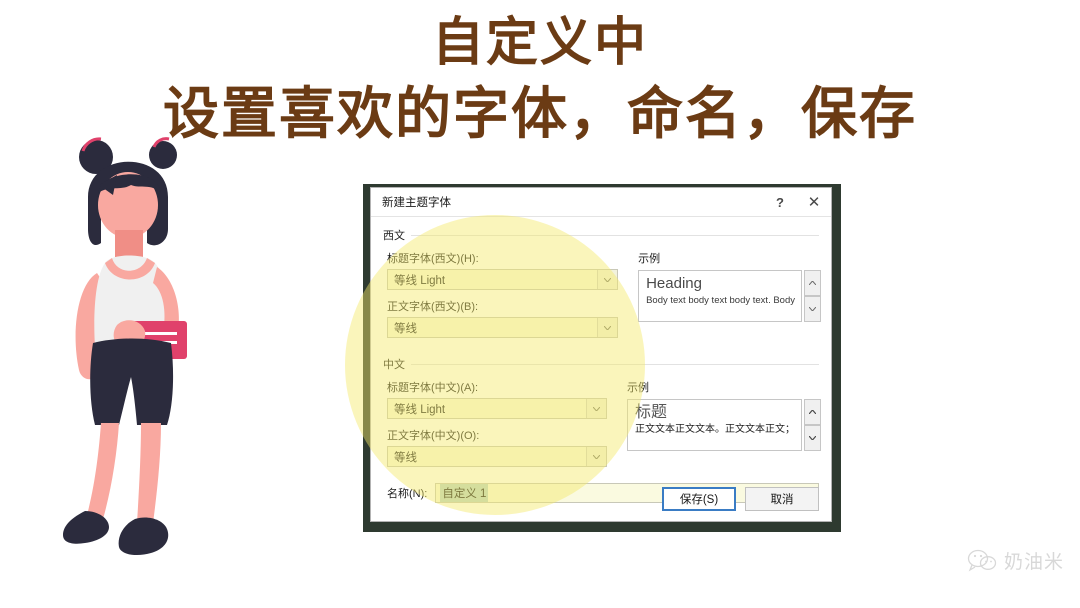  Describe the element at coordinates (416, 203) in the screenshot. I see `dialog-title: 新建主题字体` at that location.